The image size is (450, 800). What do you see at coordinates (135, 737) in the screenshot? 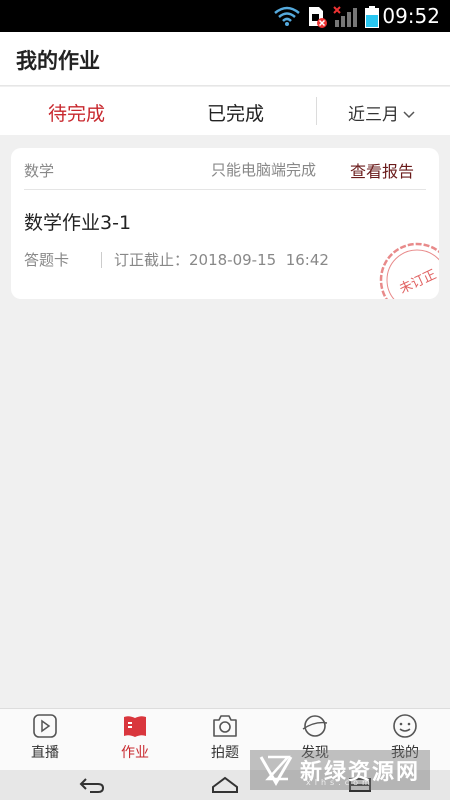
I see `nav-homework: 作业` at bounding box center [135, 737].